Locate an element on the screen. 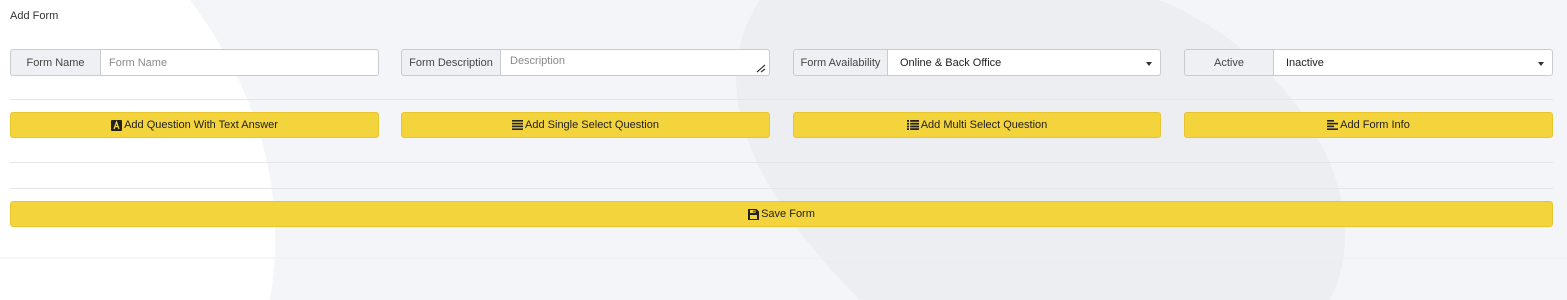 The width and height of the screenshot is (1567, 300). page-title: Add Form is located at coordinates (34, 16).